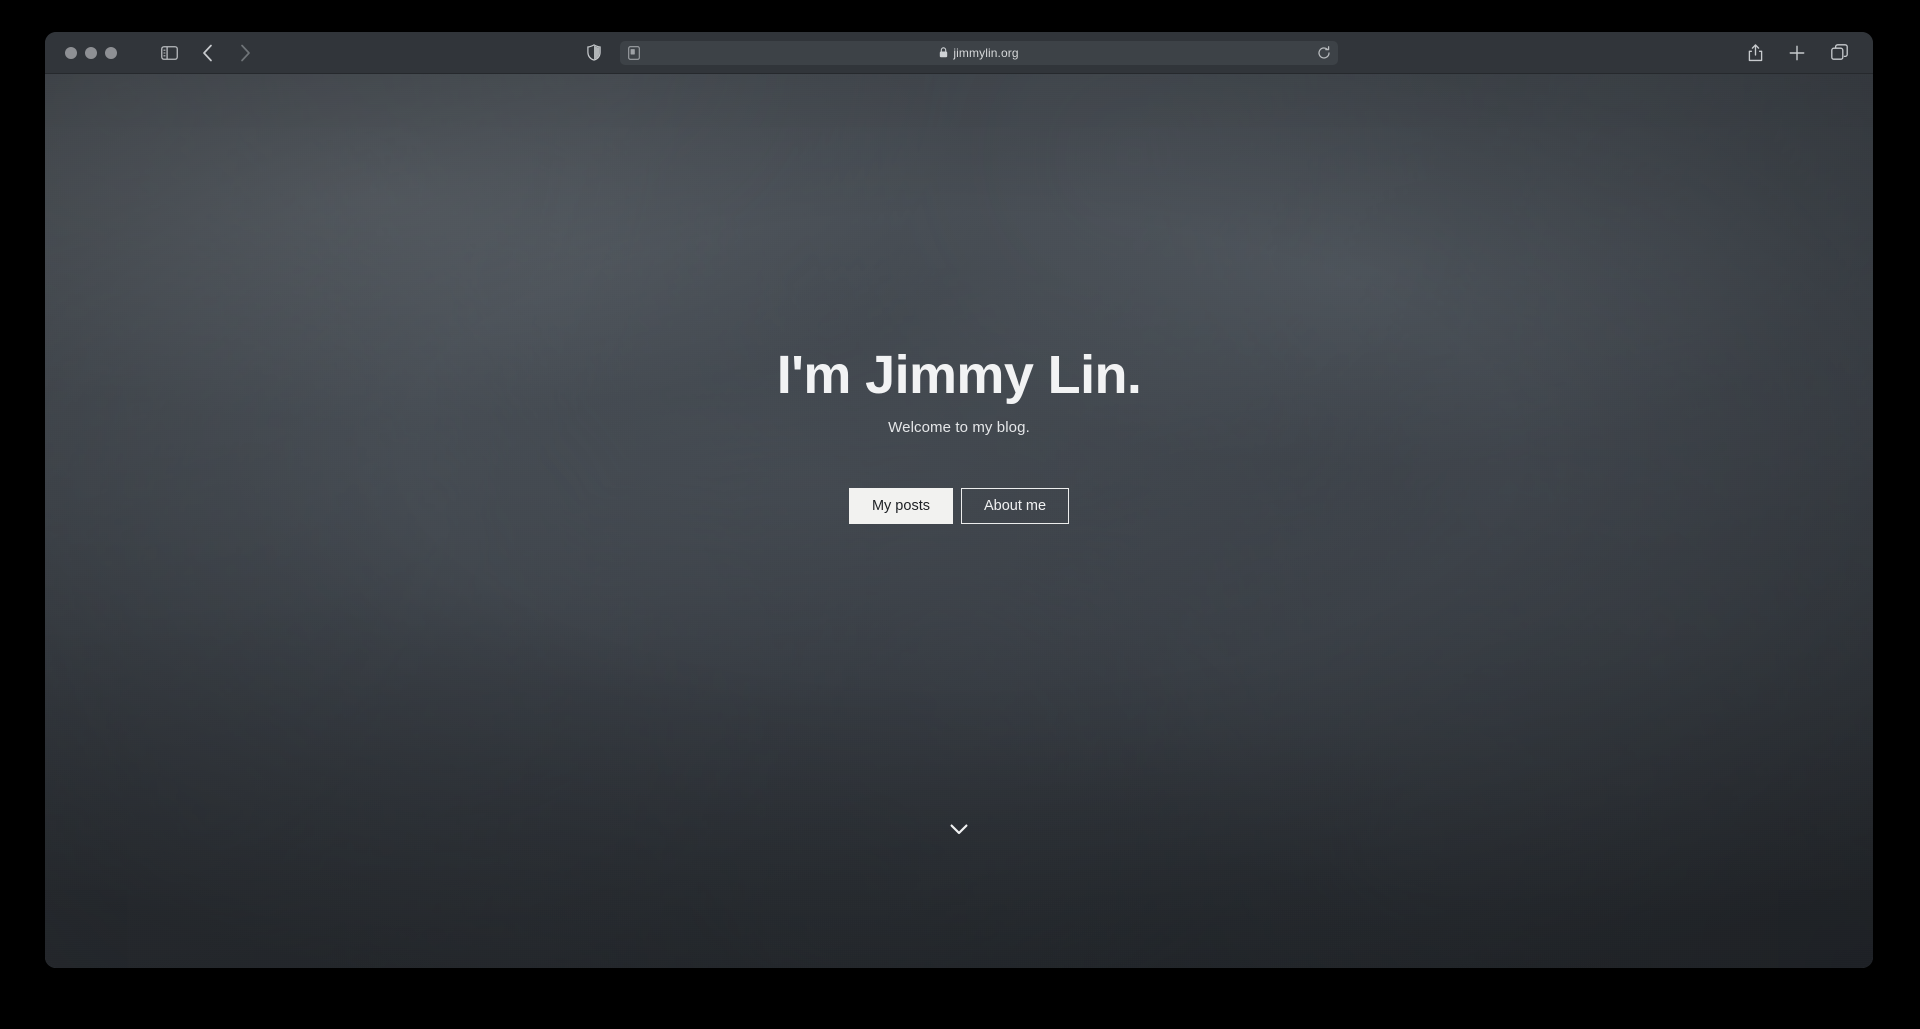 This screenshot has width=1920, height=1029. I want to click on minimize-window-button, so click(91, 52).